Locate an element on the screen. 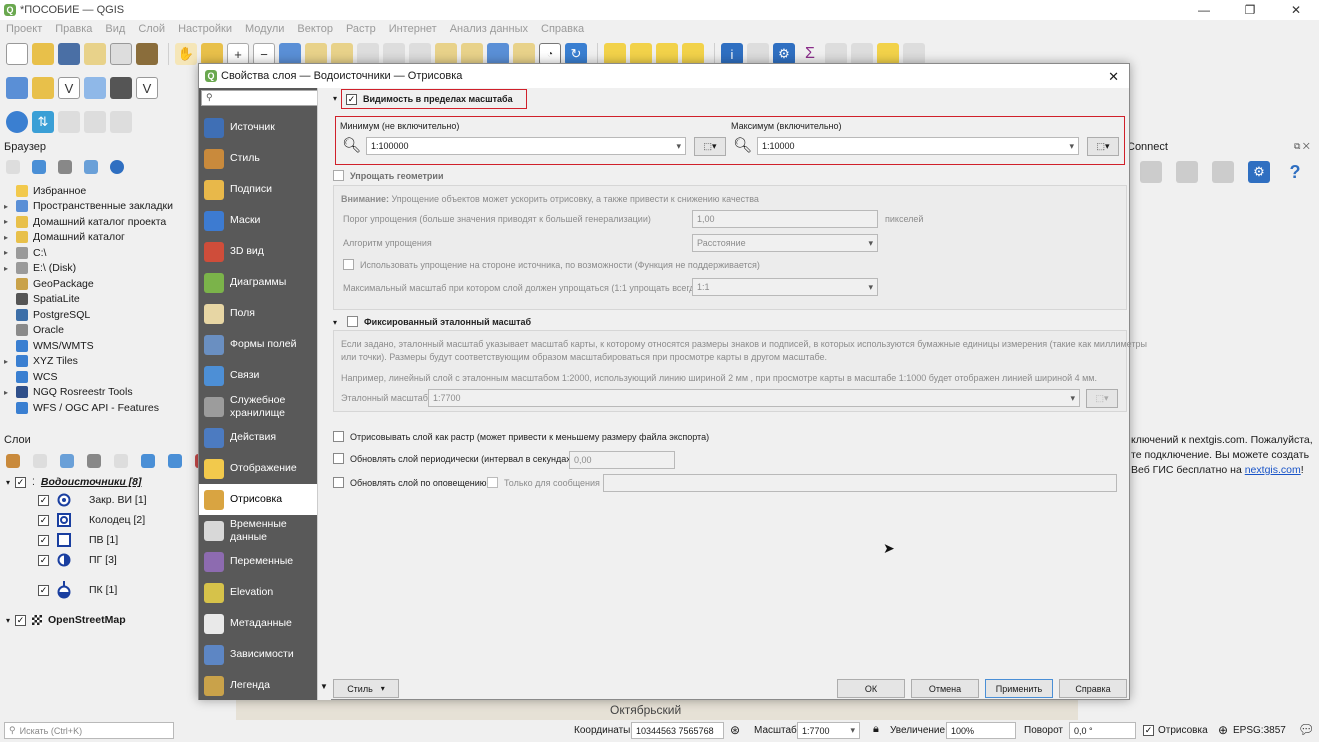 The image size is (1319, 742). dialog-close-button: ✕ is located at coordinates (1113, 77).